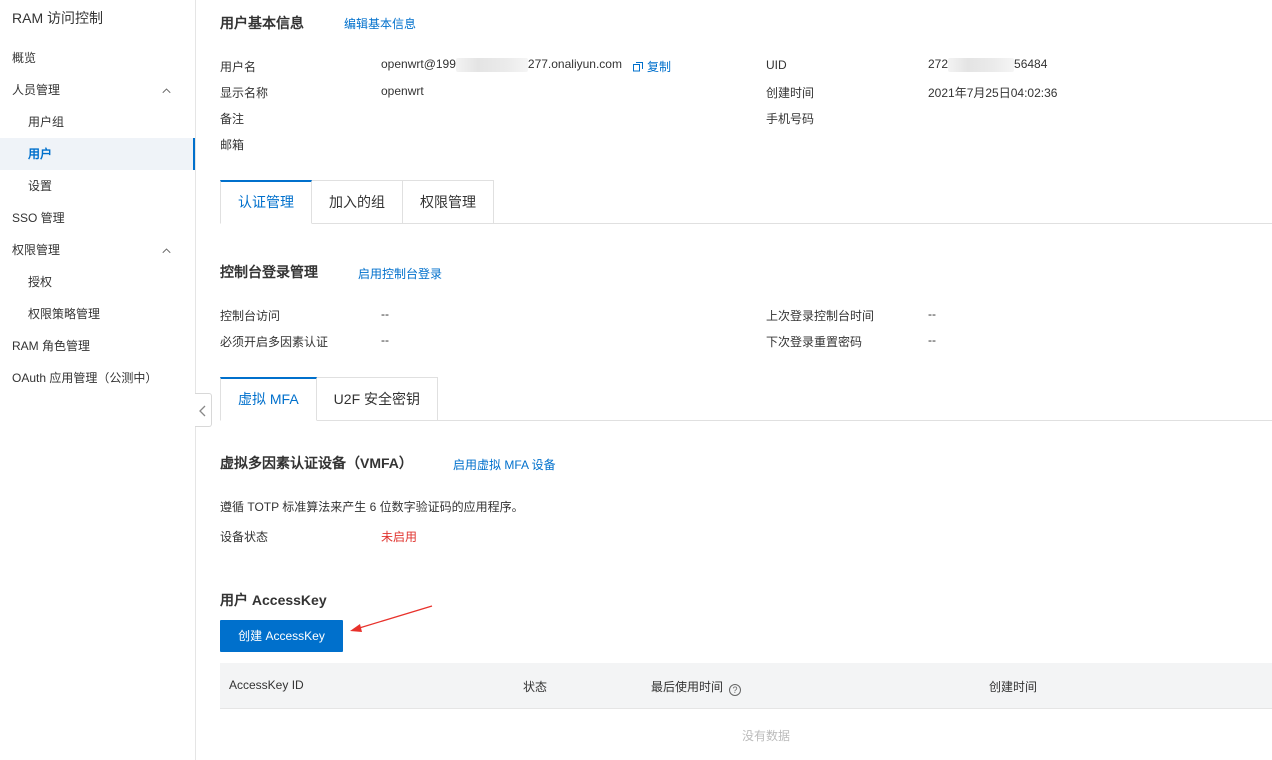 The width and height of the screenshot is (1272, 760). What do you see at coordinates (97, 250) in the screenshot?
I see `sidebar-item-permissions: 权限管理` at bounding box center [97, 250].